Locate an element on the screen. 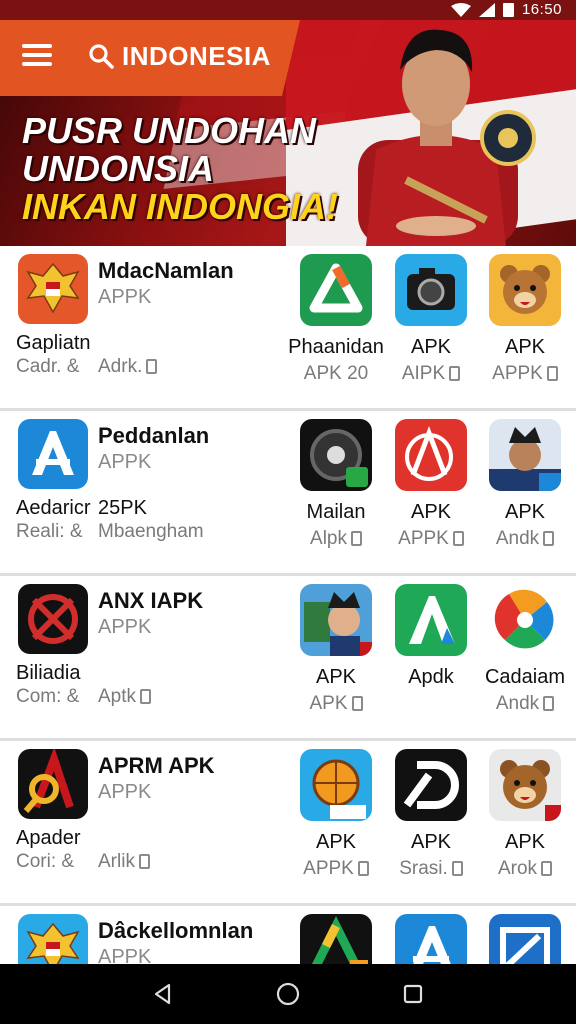 The height and width of the screenshot is (1024, 576). app-meta: Cori: & is located at coordinates (45, 862).